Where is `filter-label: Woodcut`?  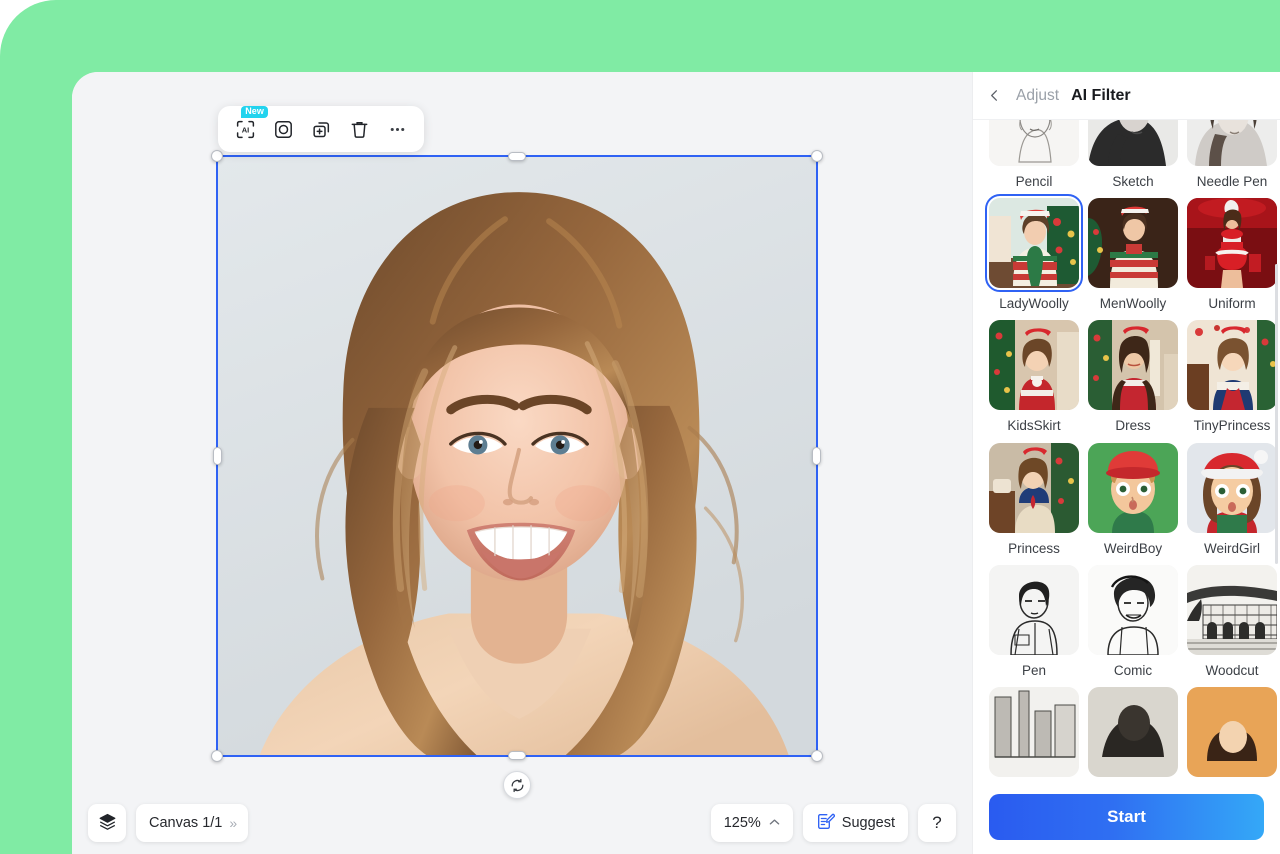
filter-label: Woodcut is located at coordinates (1232, 670).